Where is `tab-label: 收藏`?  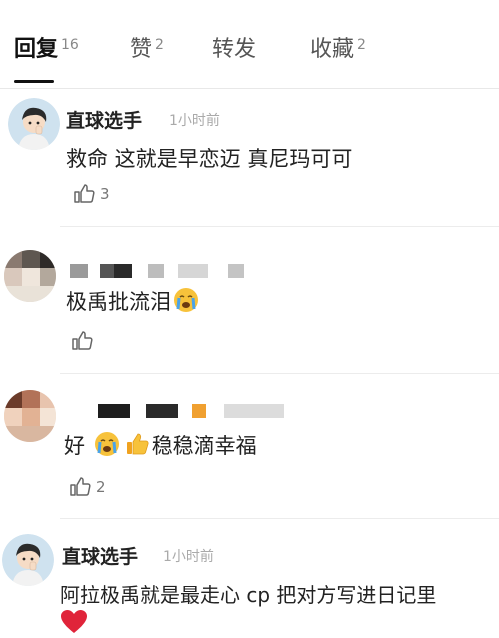 tab-label: 收藏 is located at coordinates (332, 49).